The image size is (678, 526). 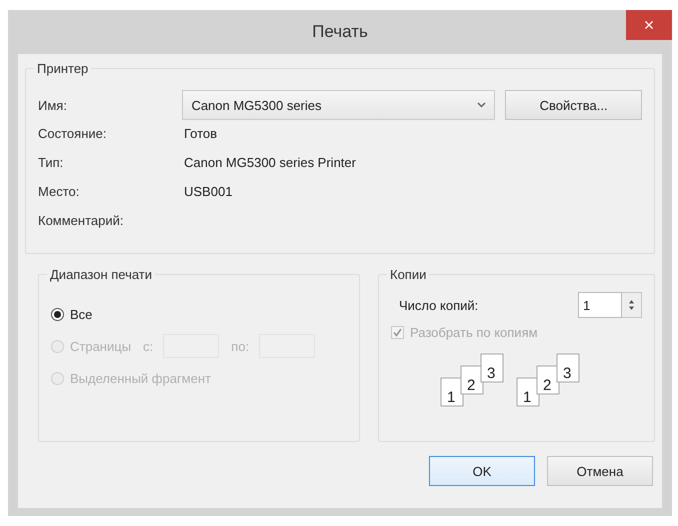 I want to click on group-title: Диапазон печати, so click(x=101, y=274).